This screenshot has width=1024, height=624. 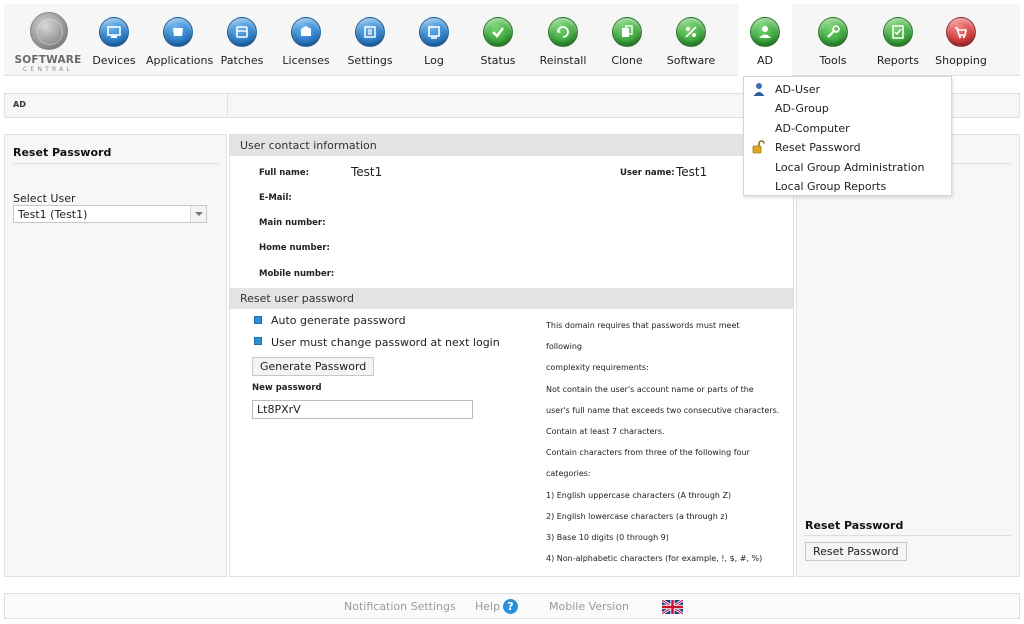 I want to click on reset-section-header: Reset user password, so click(x=511, y=298).